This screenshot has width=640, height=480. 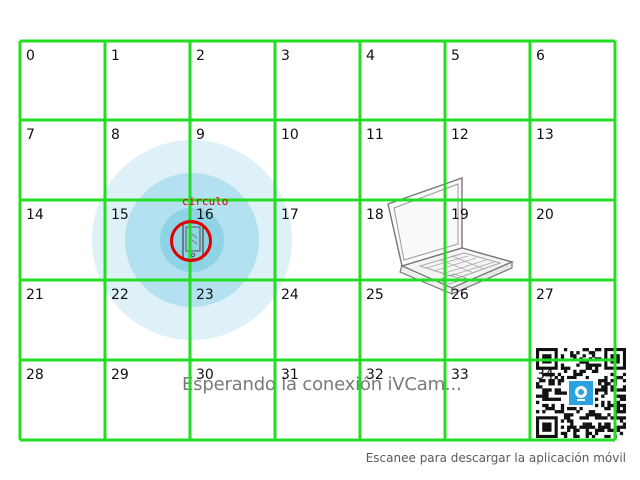 I want to click on grid-cell-label: 5, so click(x=455, y=56).